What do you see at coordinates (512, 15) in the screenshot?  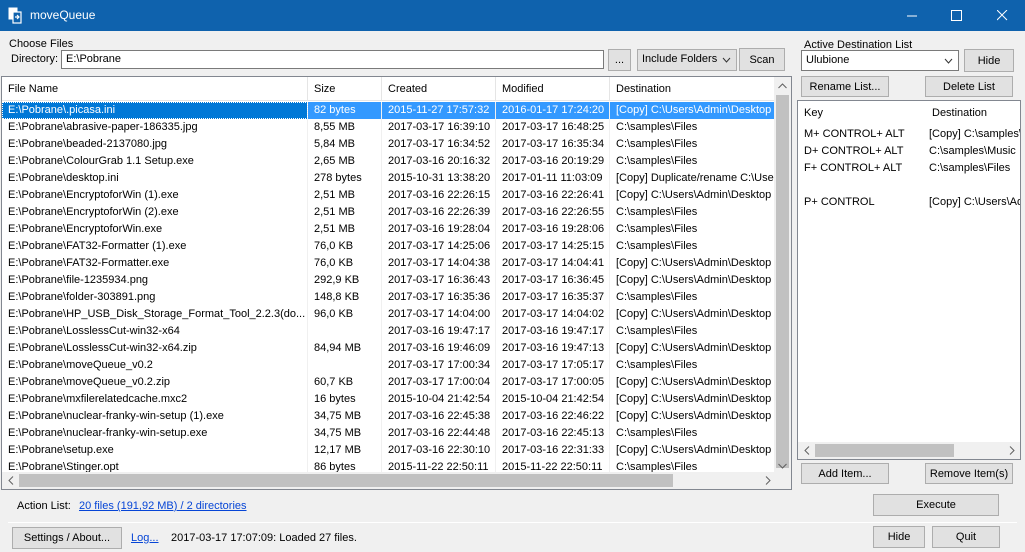 I see `title-bar: moveQueue` at bounding box center [512, 15].